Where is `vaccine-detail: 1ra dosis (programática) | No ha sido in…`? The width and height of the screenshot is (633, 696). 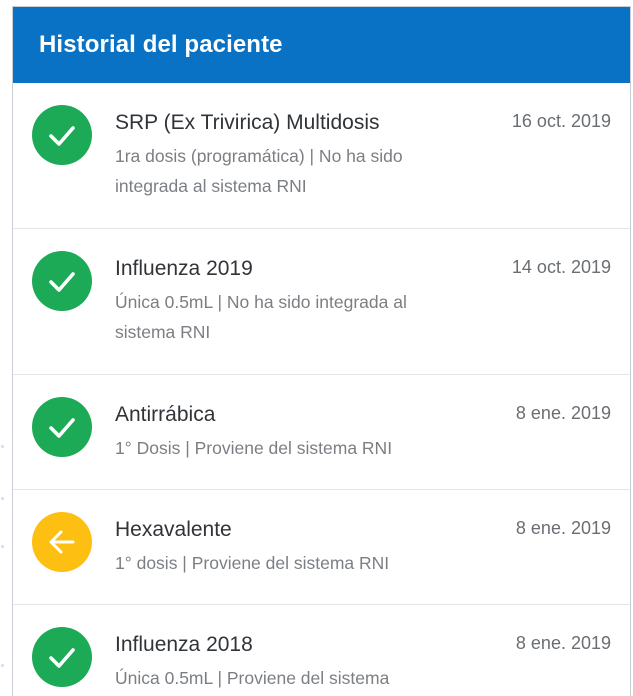
vaccine-detail: 1ra dosis (programática) | No ha sido in… is located at coordinates (259, 171).